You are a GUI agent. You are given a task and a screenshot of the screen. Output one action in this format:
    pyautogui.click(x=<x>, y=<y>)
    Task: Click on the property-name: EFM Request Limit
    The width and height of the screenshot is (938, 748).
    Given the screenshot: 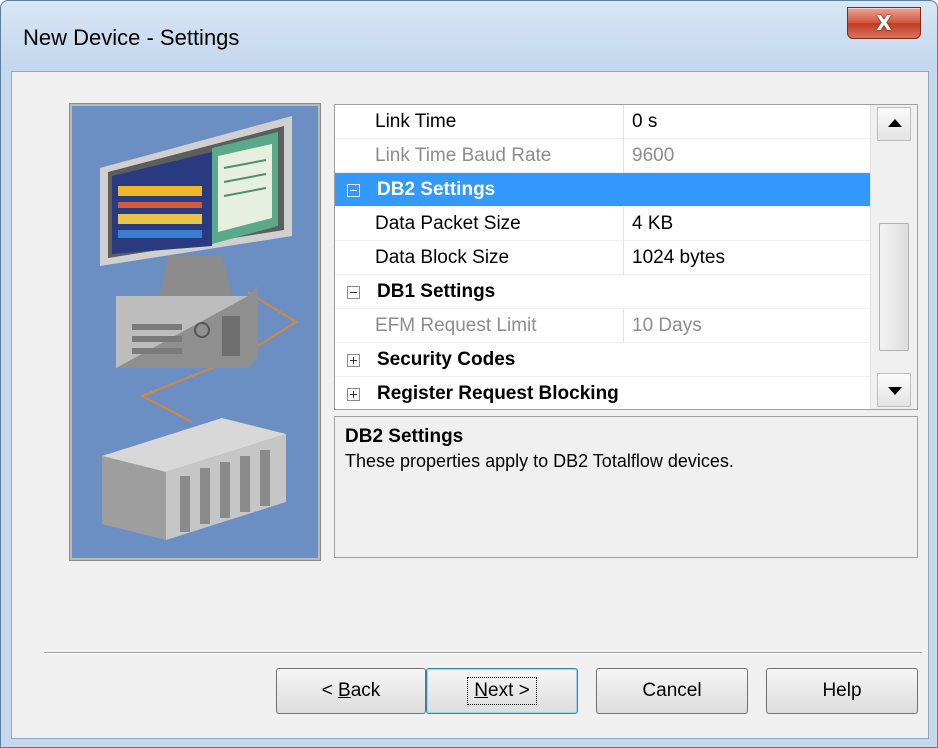 What is the action you would take?
    pyautogui.click(x=456, y=325)
    